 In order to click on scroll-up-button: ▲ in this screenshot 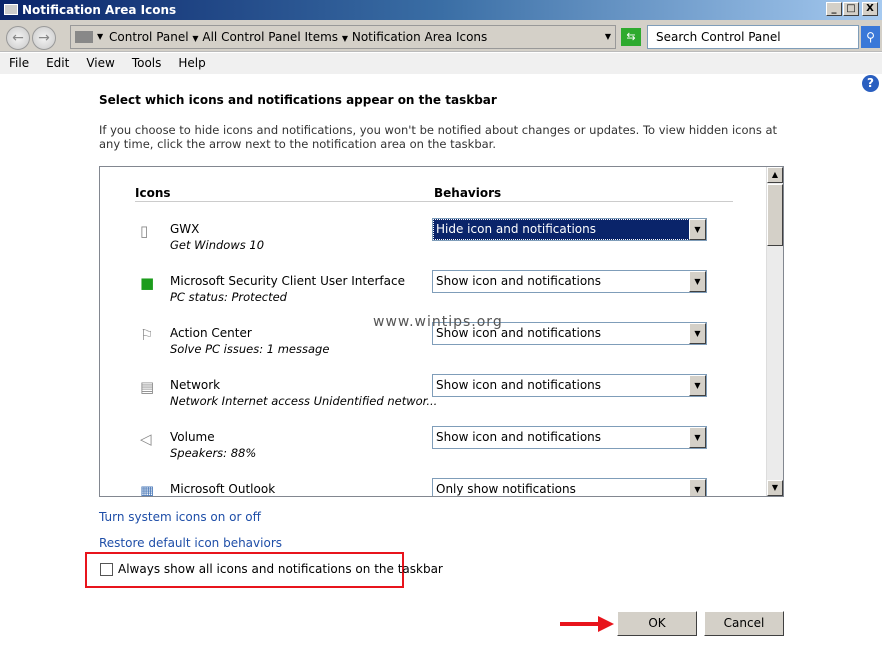, I will do `click(775, 175)`.